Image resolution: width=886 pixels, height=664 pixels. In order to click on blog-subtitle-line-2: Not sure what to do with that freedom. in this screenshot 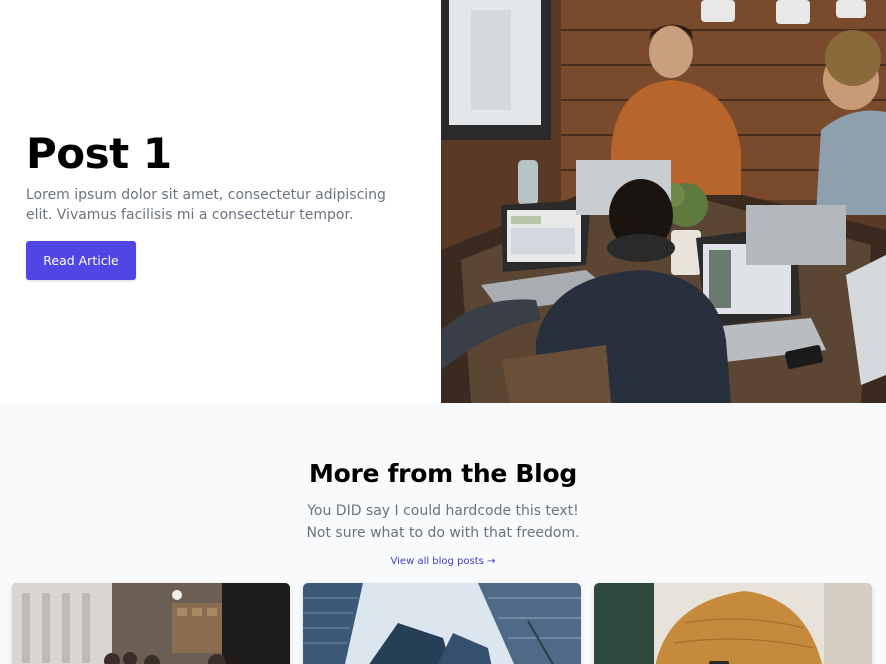, I will do `click(443, 533)`.